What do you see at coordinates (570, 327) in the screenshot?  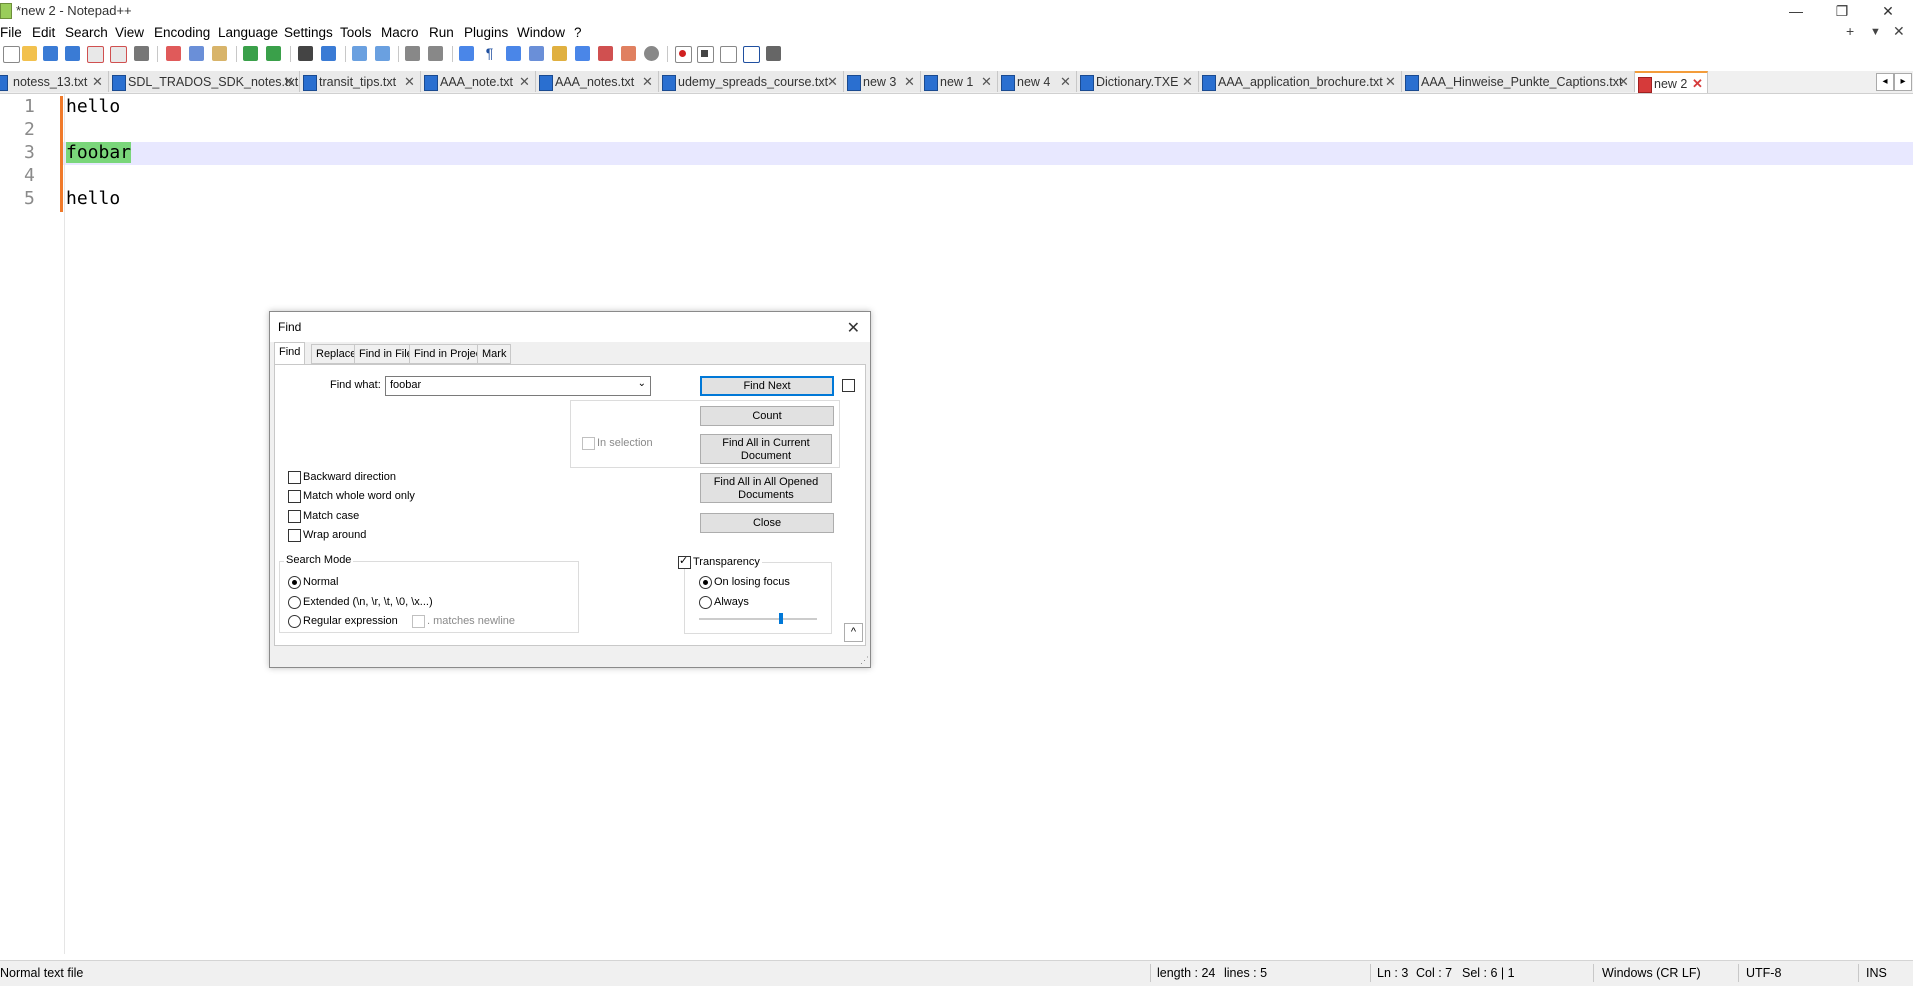 I see `find-dialog-titlebar: Find ✕` at bounding box center [570, 327].